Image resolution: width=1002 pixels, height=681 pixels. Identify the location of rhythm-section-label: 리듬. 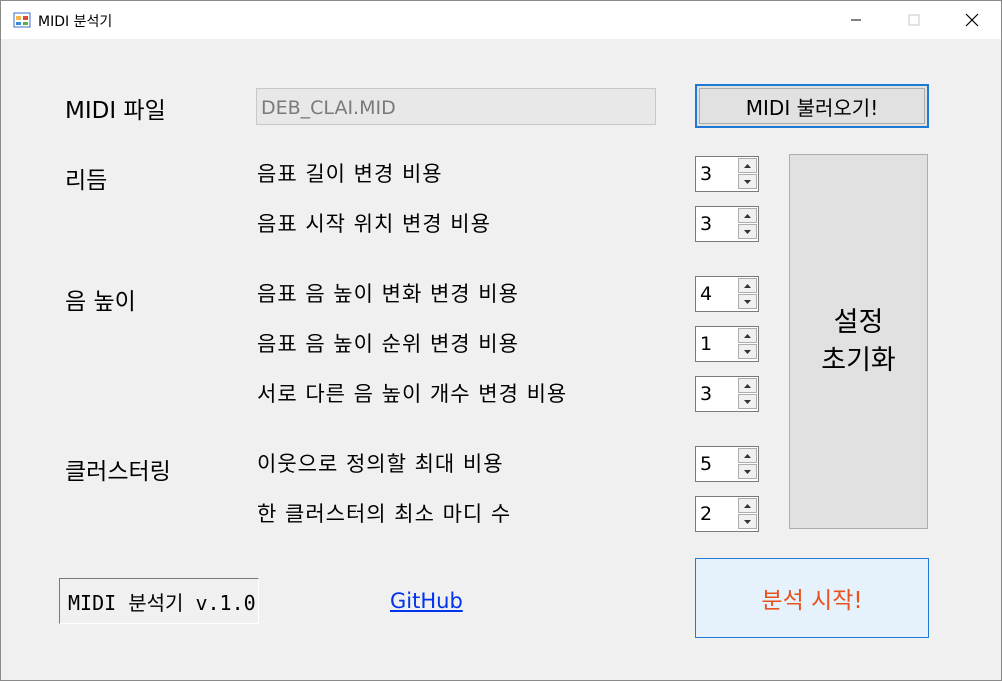
(86, 181).